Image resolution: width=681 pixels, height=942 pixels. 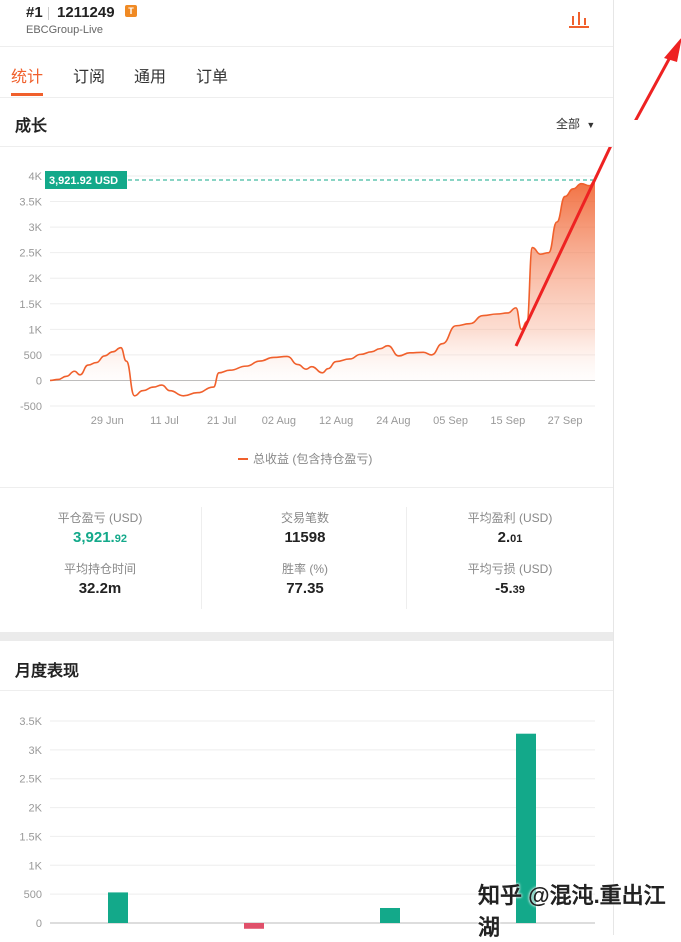 What do you see at coordinates (305, 569) in the screenshot?
I see `stat-label: 胜率 (%)` at bounding box center [305, 569].